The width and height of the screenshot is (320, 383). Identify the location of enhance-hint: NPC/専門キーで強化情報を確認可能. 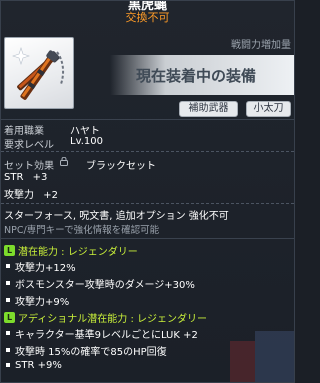
(82, 230).